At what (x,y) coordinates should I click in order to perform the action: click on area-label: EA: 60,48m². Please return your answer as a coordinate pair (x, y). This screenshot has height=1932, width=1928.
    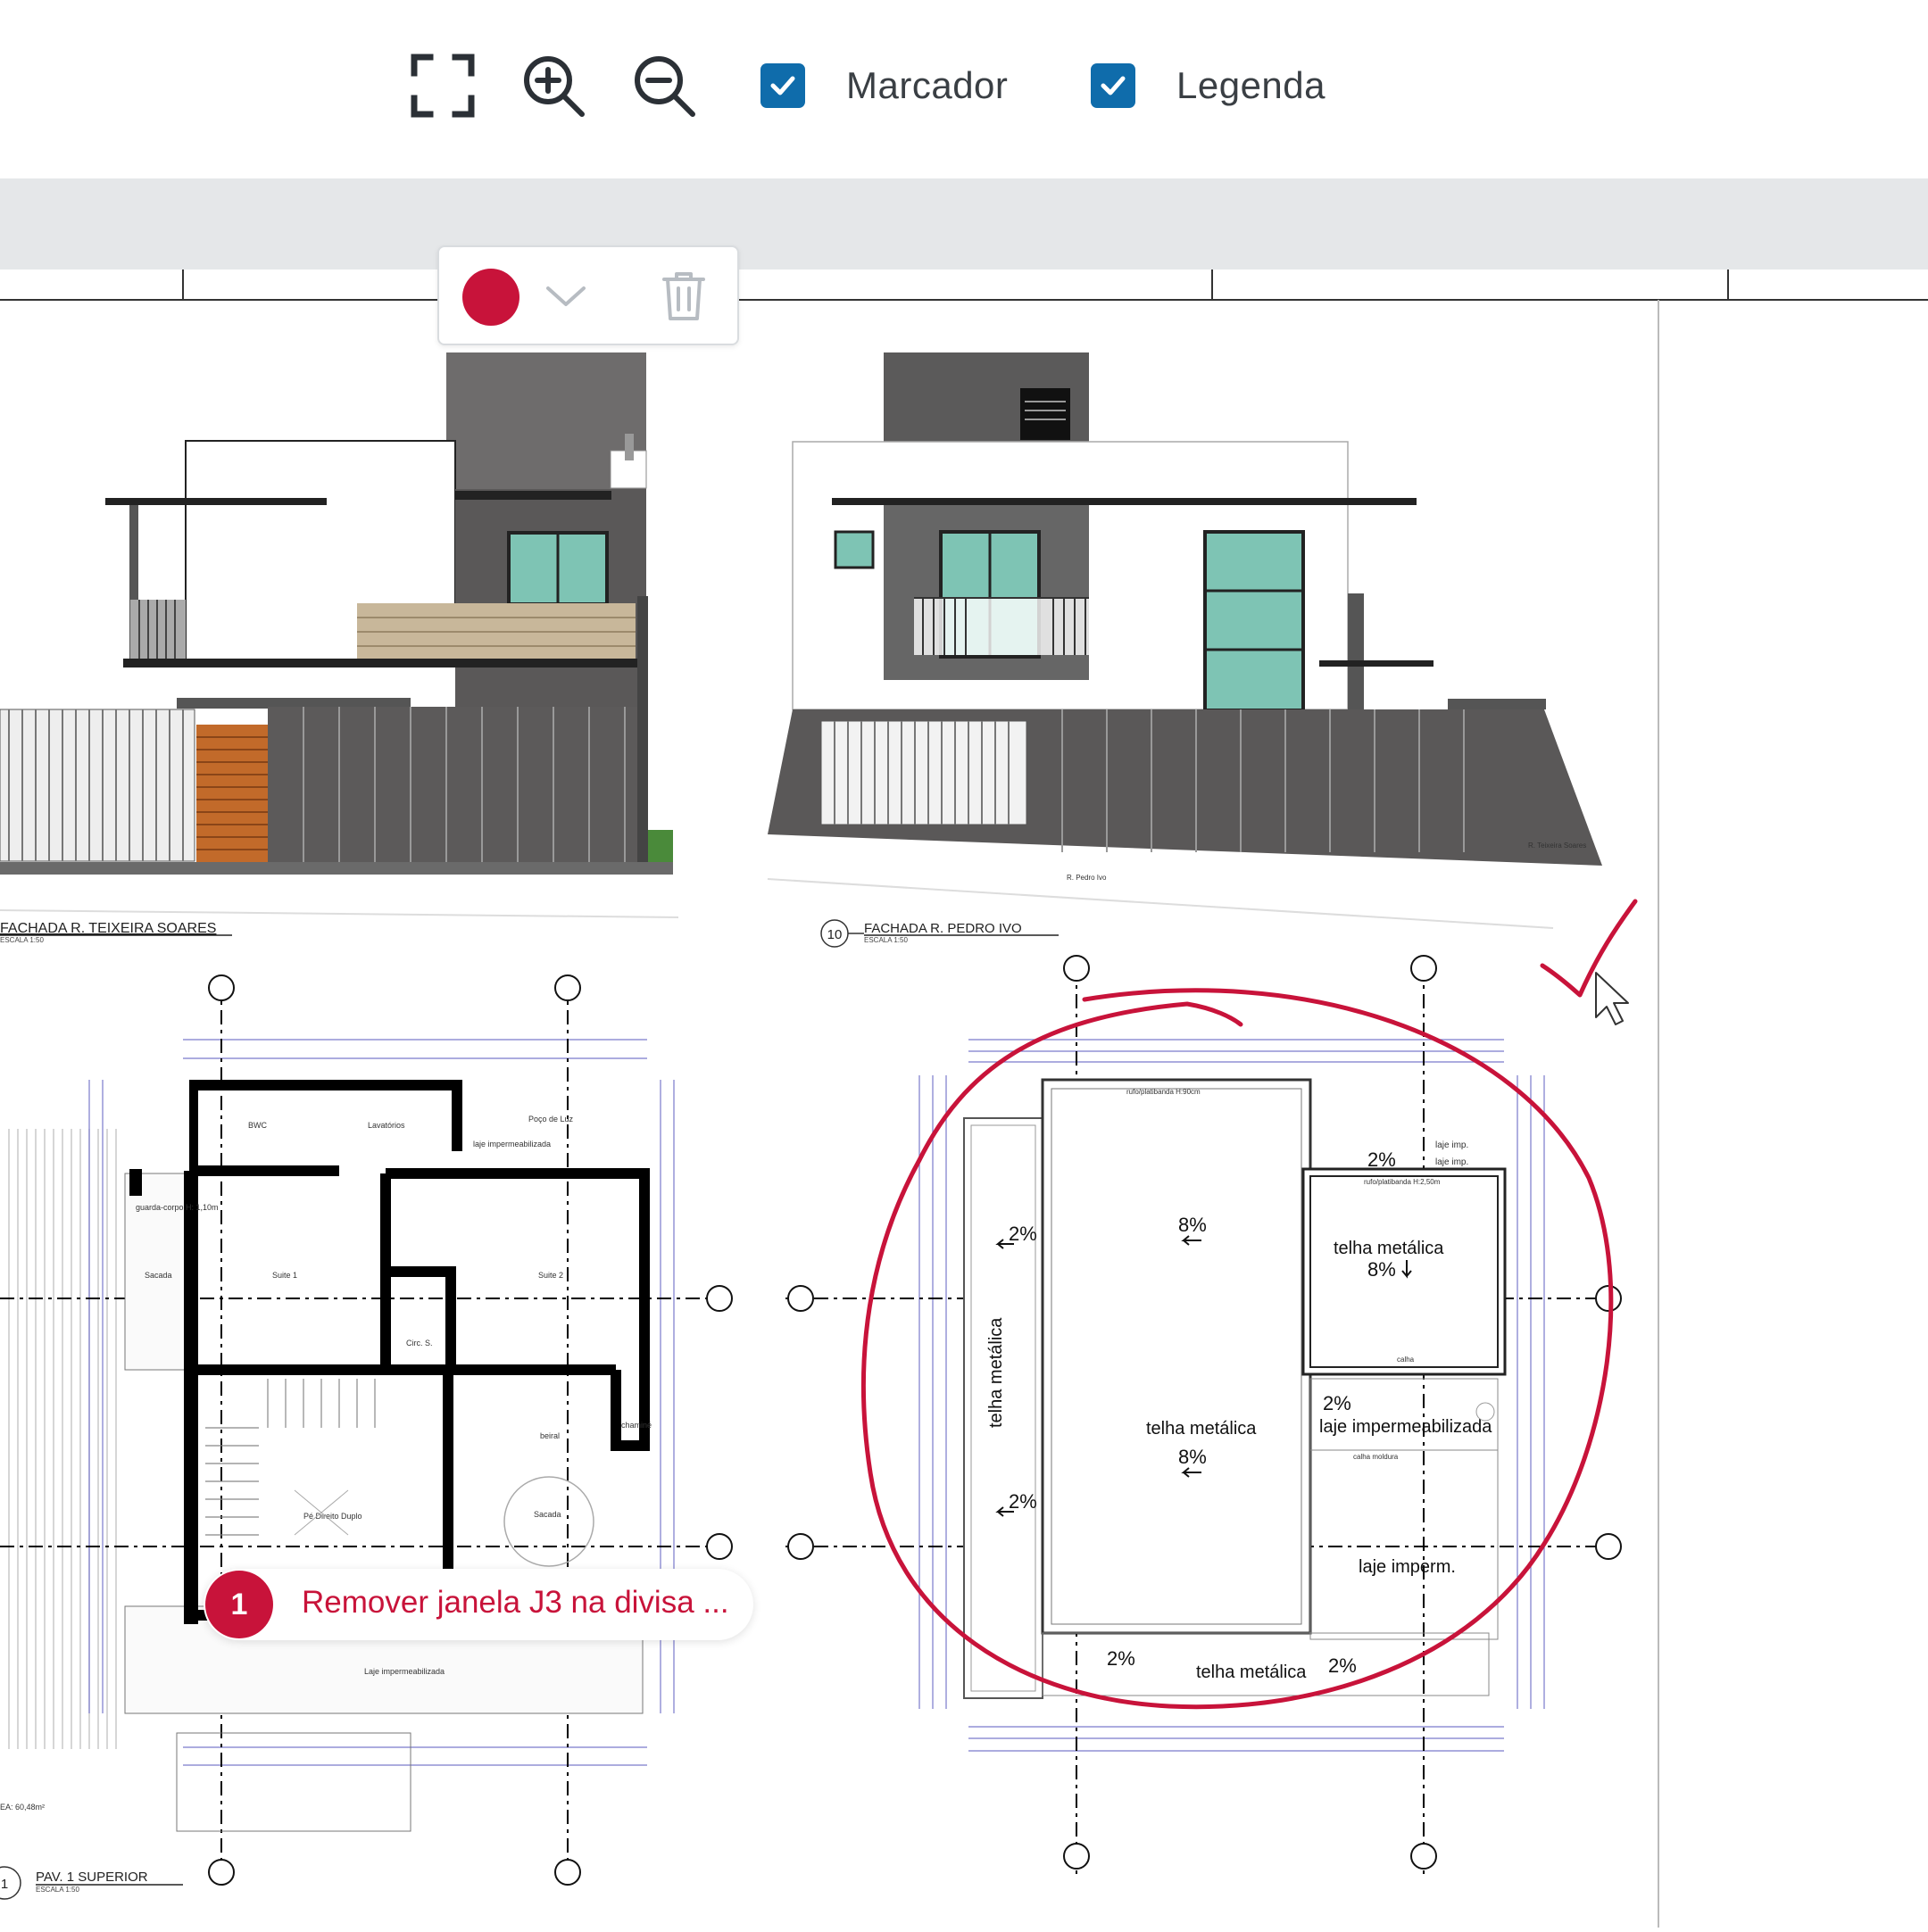
    Looking at the image, I should click on (22, 1807).